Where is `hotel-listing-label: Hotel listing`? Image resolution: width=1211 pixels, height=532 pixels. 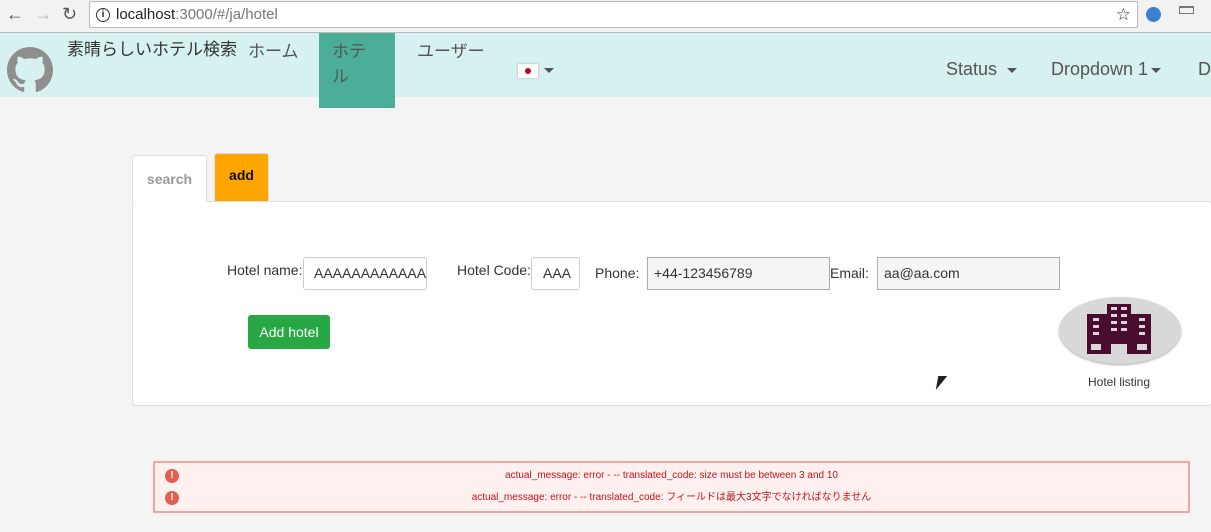
hotel-listing-label: Hotel listing is located at coordinates (1119, 382).